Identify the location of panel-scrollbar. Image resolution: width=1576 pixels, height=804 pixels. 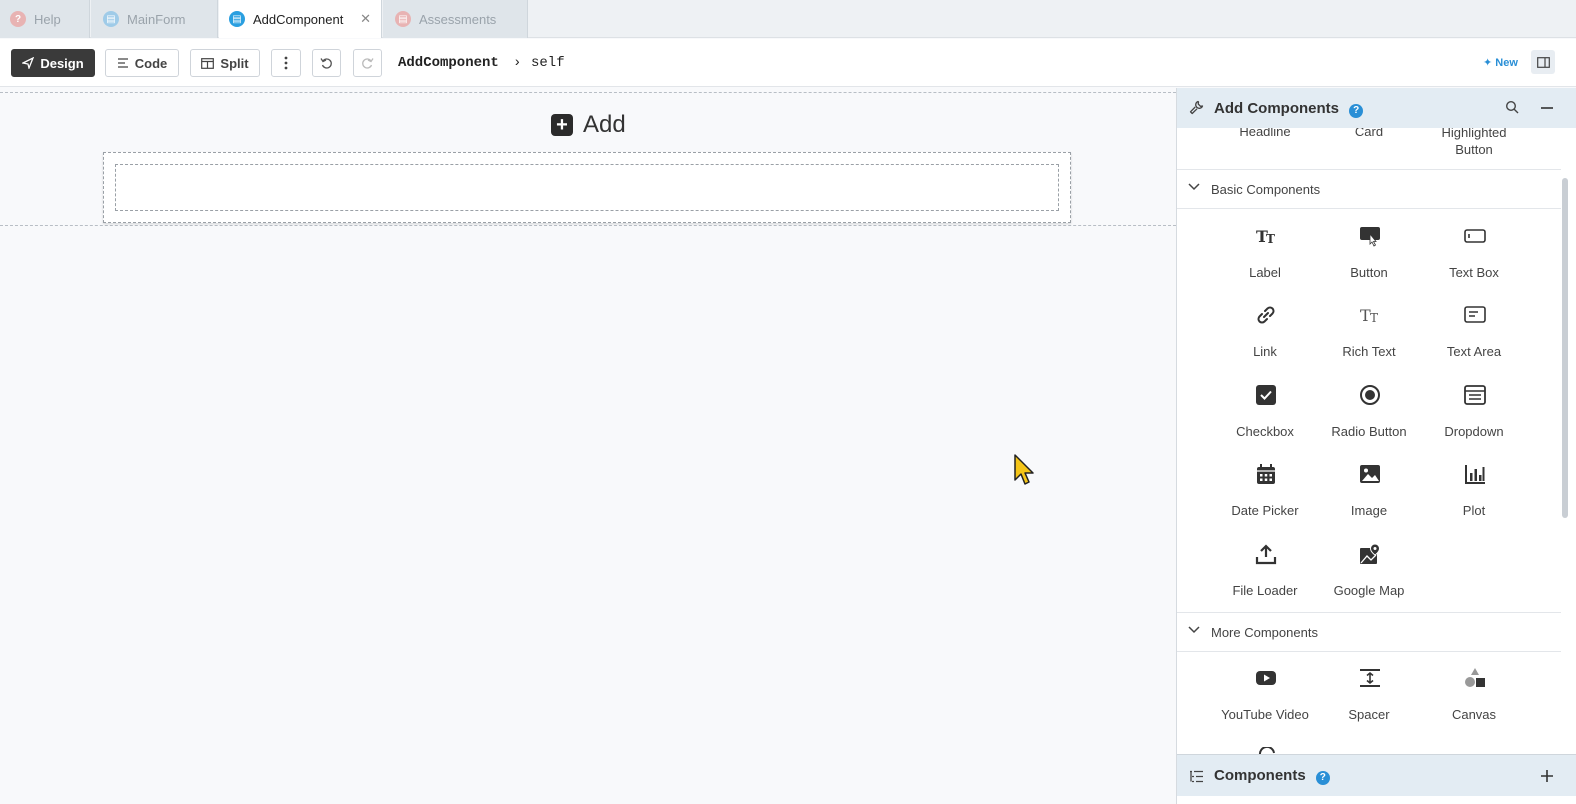
(1565, 348).